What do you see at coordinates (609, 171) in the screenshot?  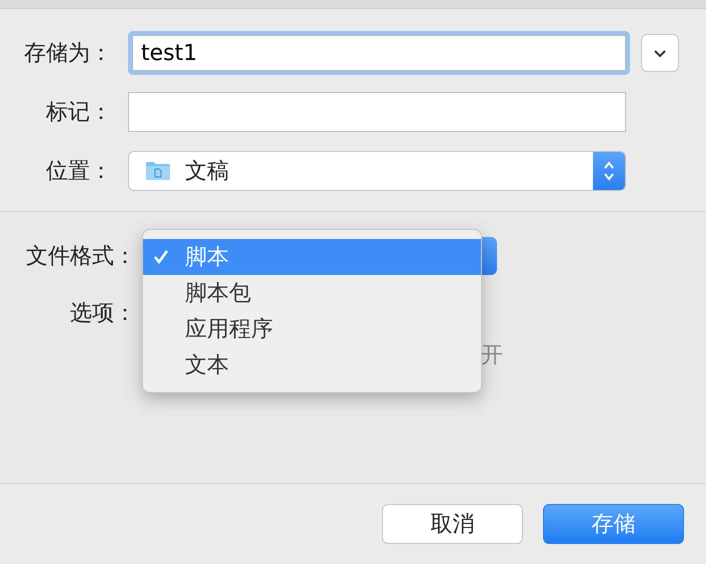 I see `up-down-arrows-icon` at bounding box center [609, 171].